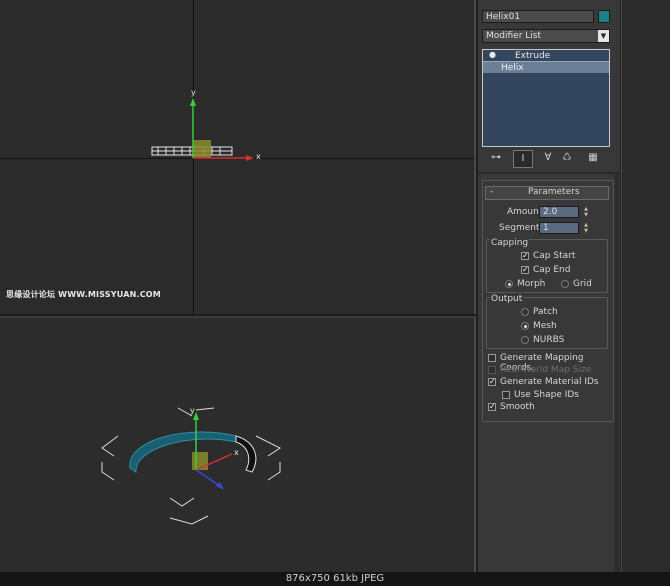  Describe the element at coordinates (549, 340) in the screenshot. I see `nurbs-label: NURBS` at that location.